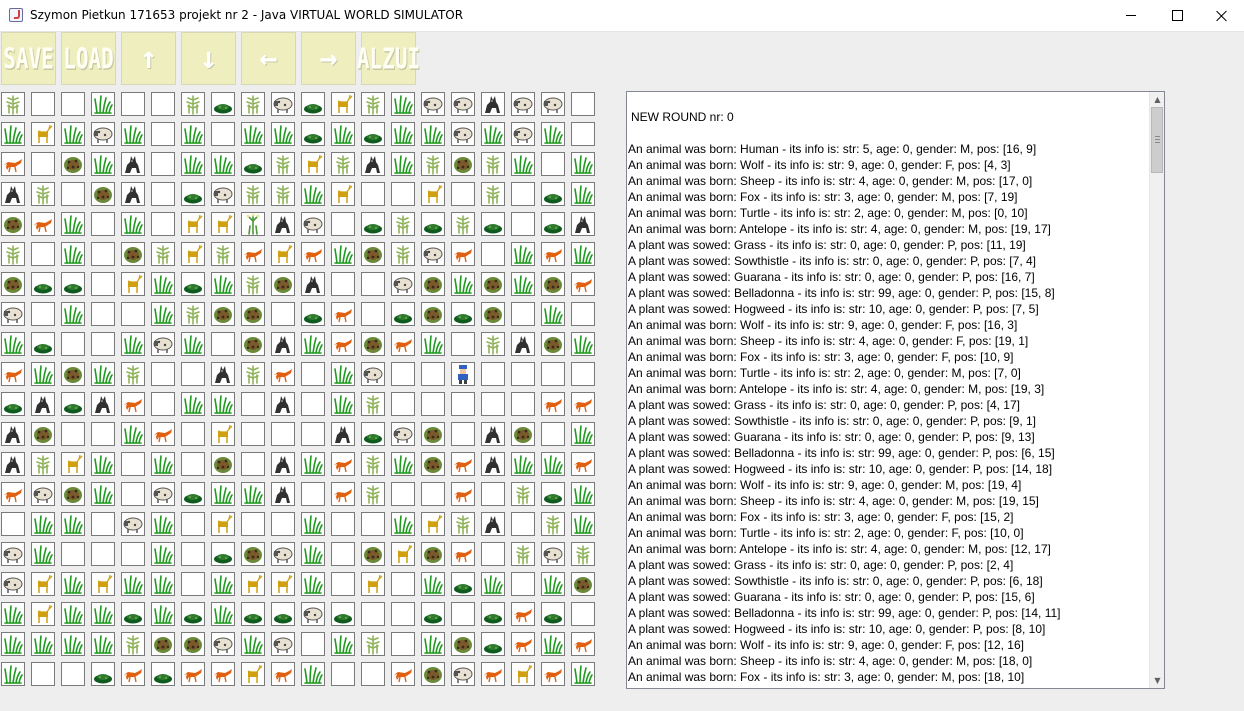  I want to click on minimize-button, so click(1131, 15).